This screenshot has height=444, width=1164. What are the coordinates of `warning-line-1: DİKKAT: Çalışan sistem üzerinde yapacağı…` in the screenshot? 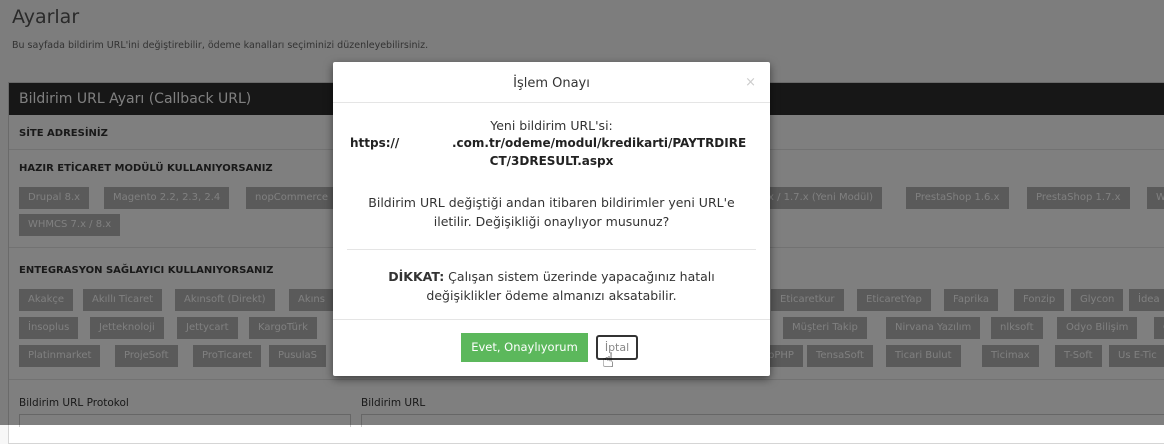 It's located at (551, 277).